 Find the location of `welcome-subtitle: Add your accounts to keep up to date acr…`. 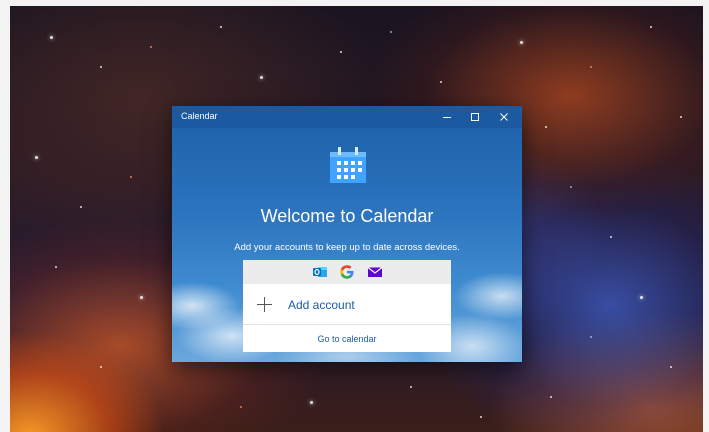

welcome-subtitle: Add your accounts to keep up to date acr… is located at coordinates (347, 247).